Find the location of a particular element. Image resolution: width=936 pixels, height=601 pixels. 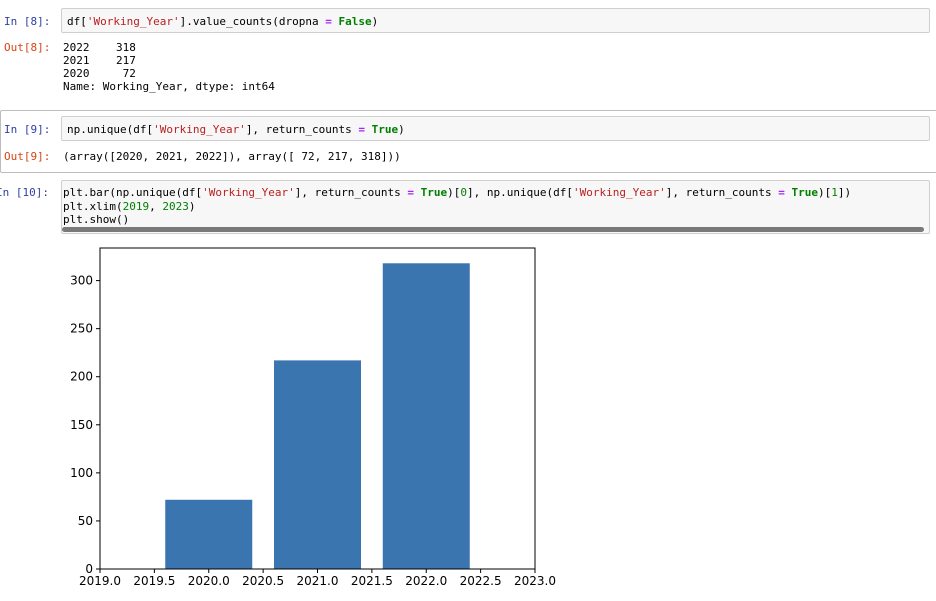

y-tick-label: 250 is located at coordinates (81, 329).